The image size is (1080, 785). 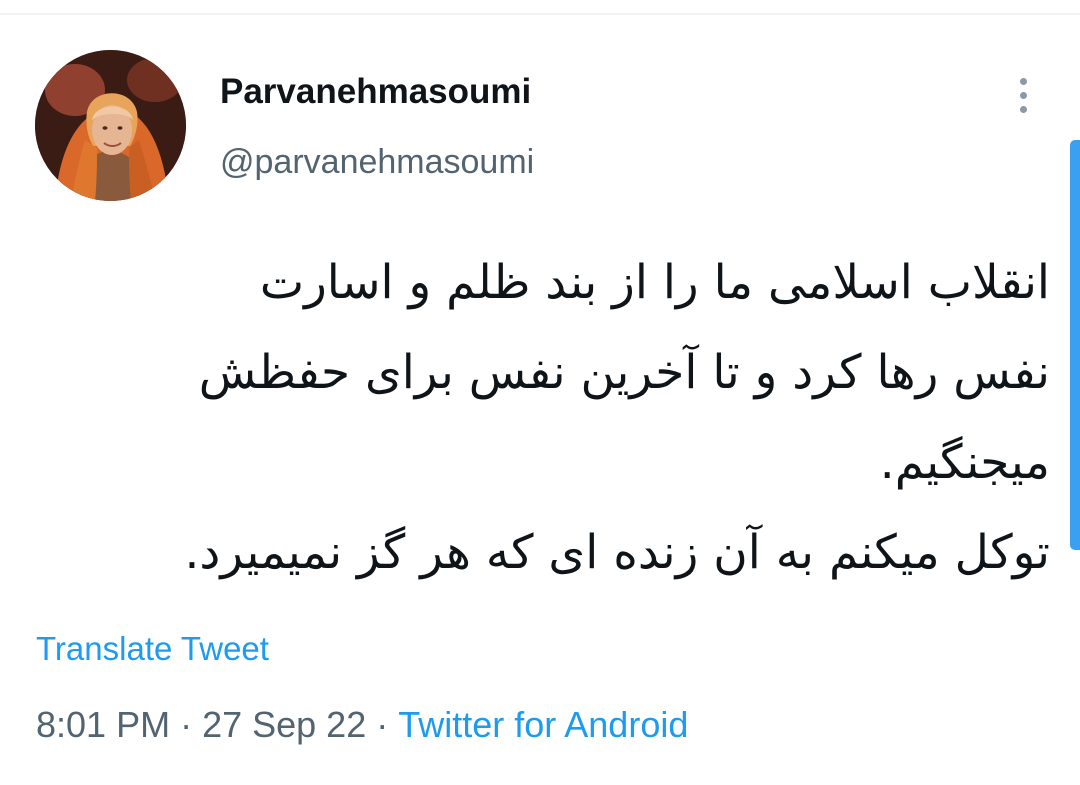 I want to click on translate-tweet-link: Translate Tweet, so click(x=152, y=649).